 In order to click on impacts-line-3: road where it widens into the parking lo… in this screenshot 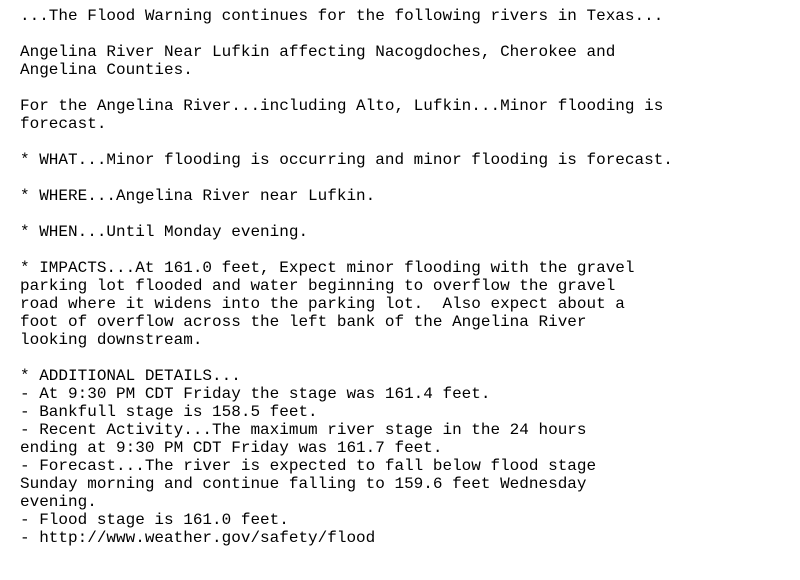, I will do `click(322, 304)`.